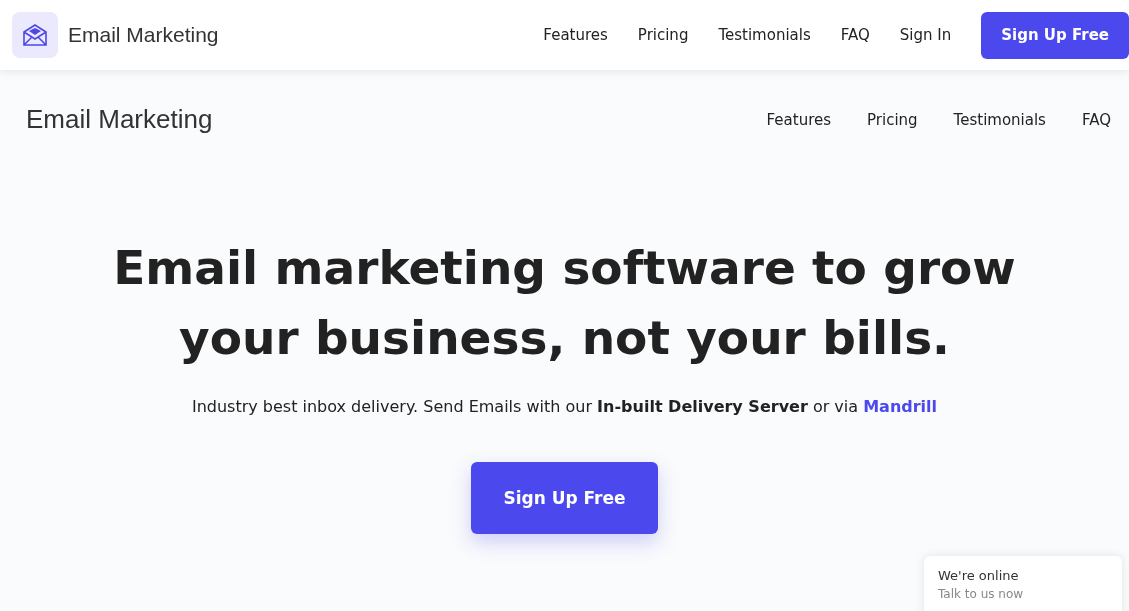 This screenshot has width=1129, height=611. I want to click on chat-title: We're online, so click(979, 575).